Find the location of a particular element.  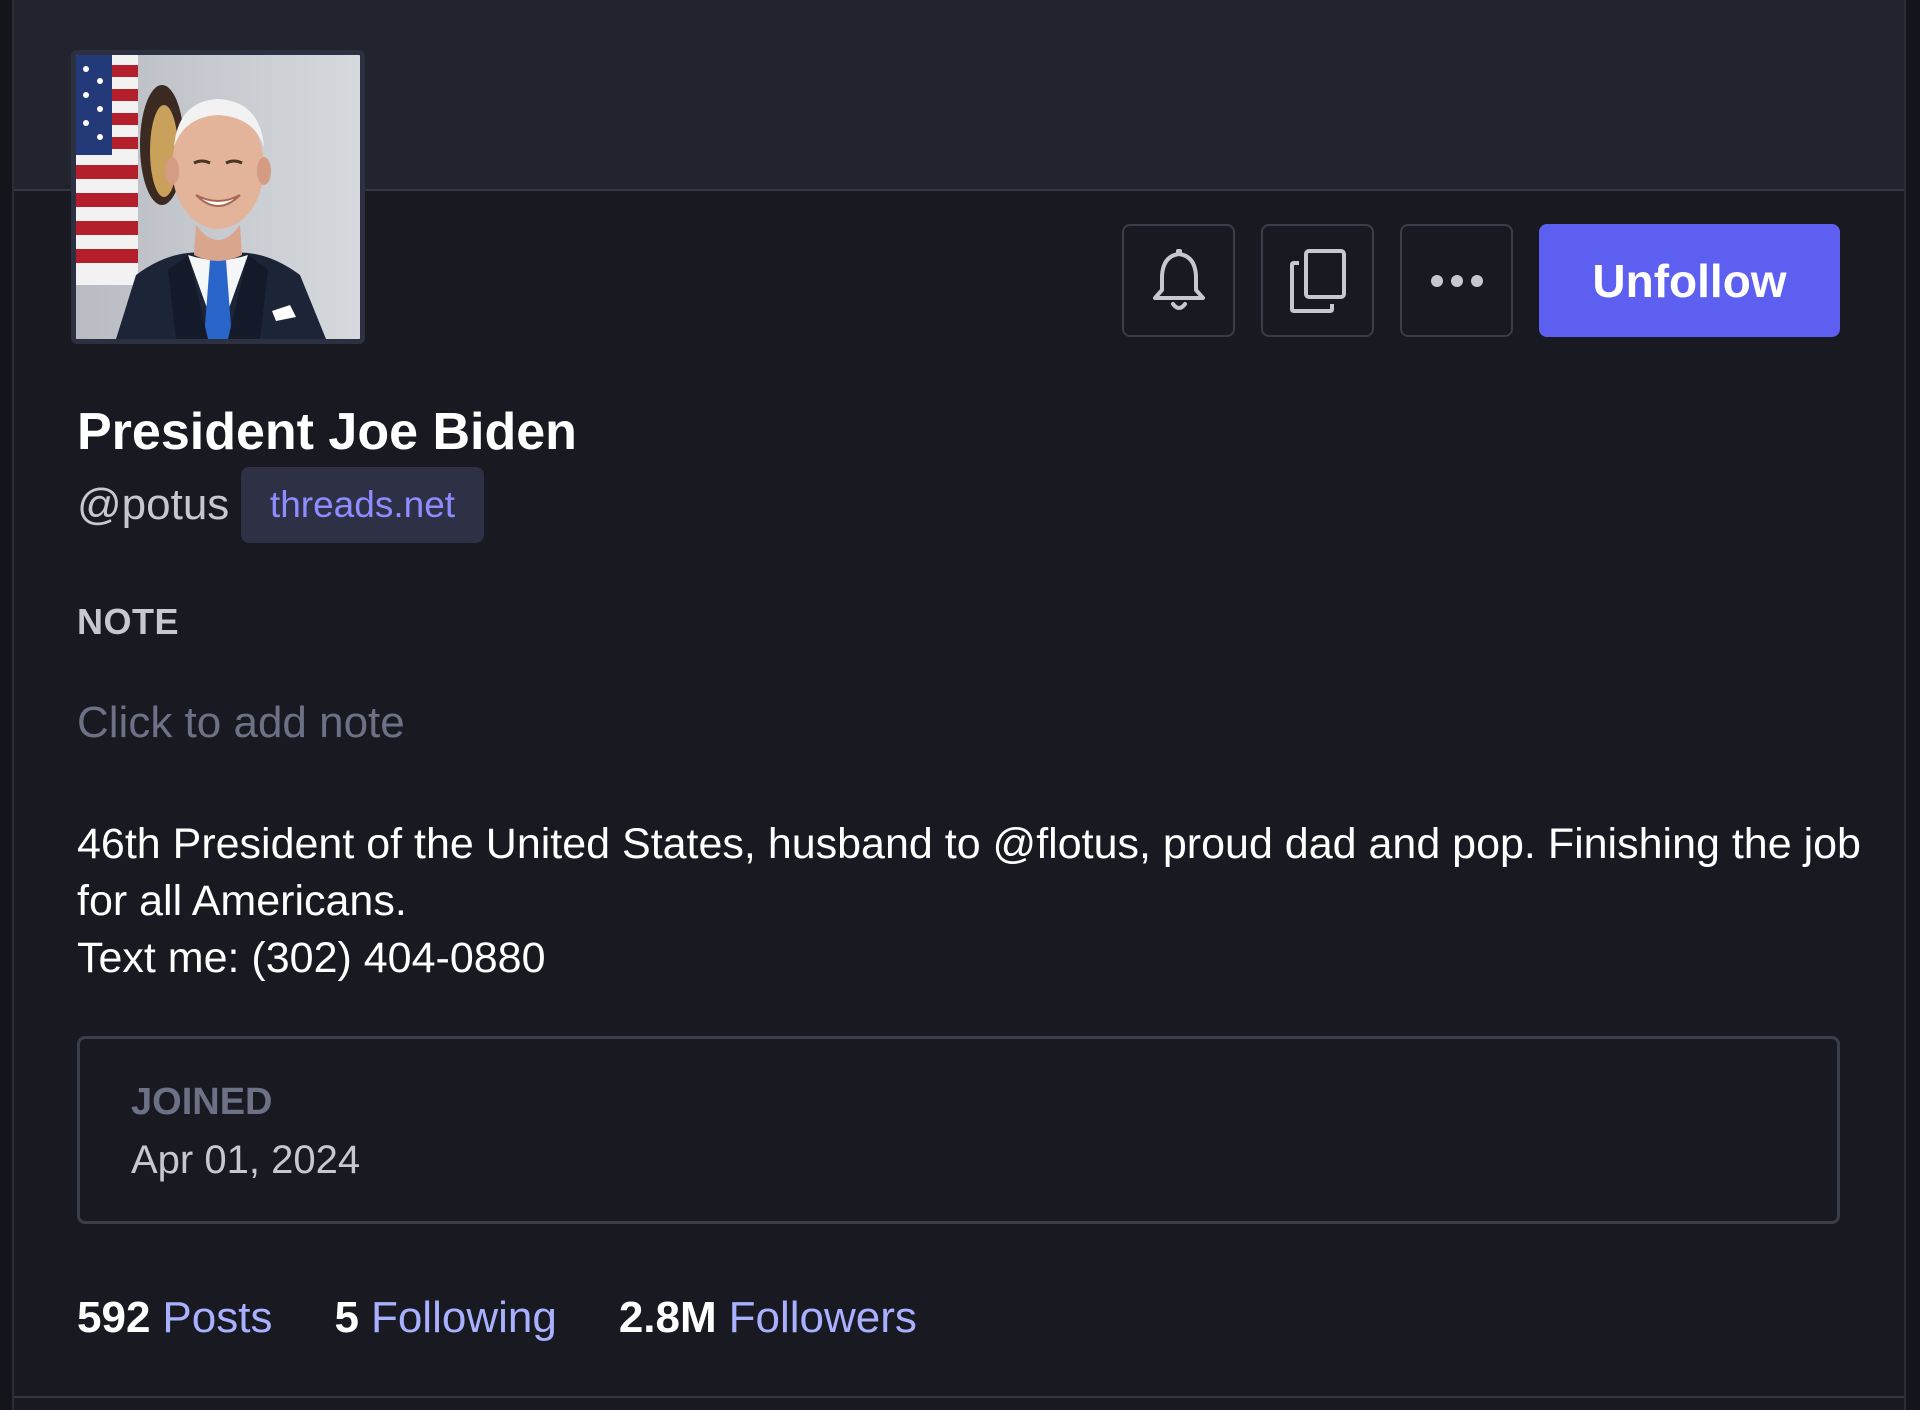

copy-icon is located at coordinates (1317, 280).